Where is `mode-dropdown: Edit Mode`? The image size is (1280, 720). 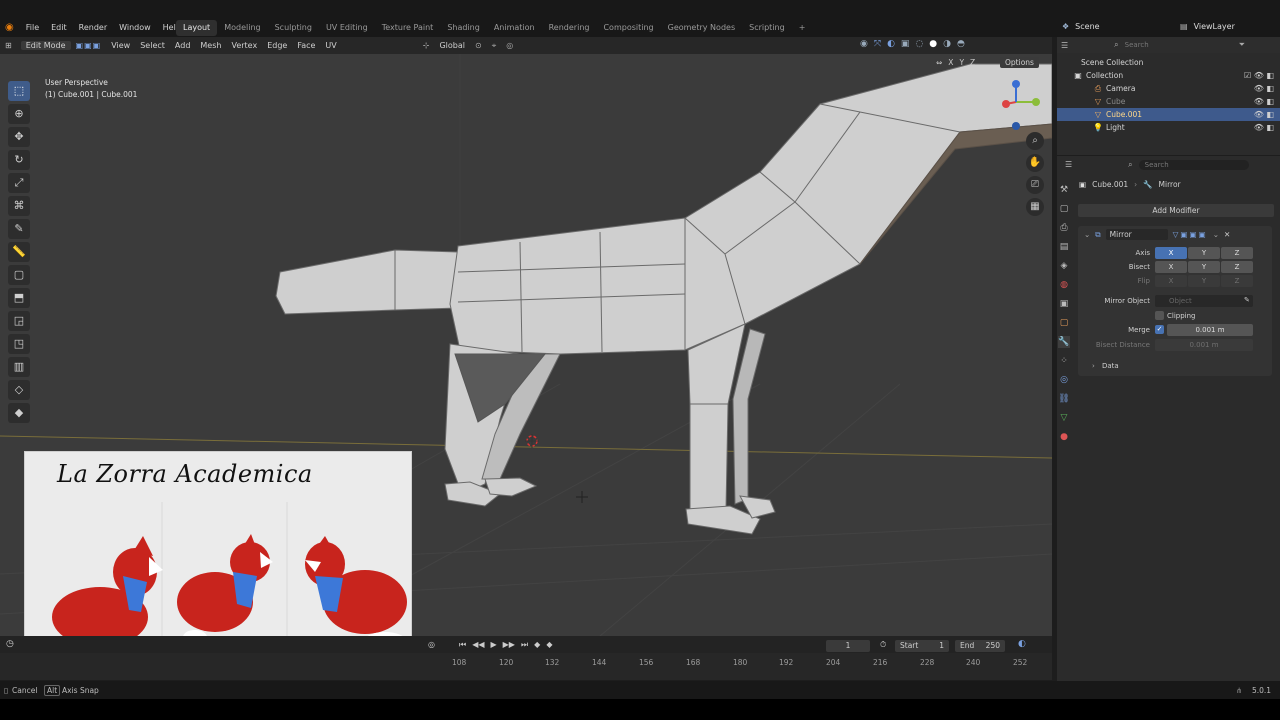 mode-dropdown: Edit Mode is located at coordinates (45, 45).